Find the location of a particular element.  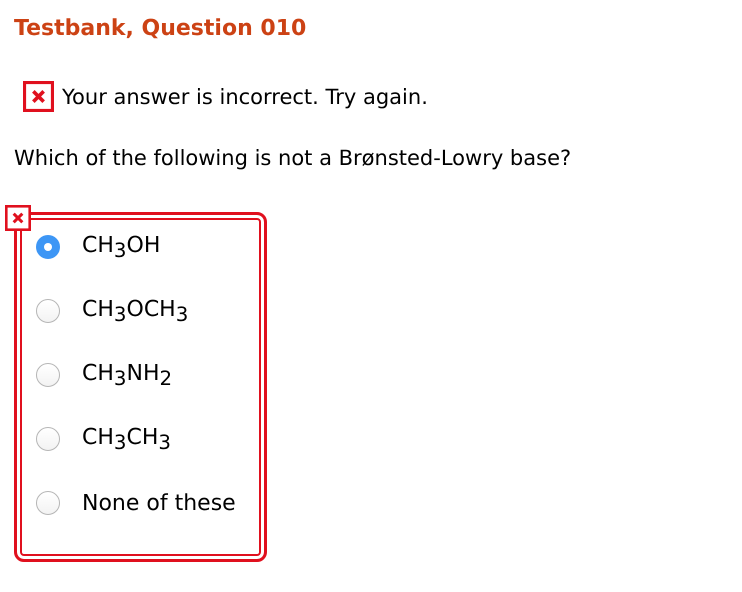

option-label: CH$_{3}$CH$_{3}$ is located at coordinates (126, 439).